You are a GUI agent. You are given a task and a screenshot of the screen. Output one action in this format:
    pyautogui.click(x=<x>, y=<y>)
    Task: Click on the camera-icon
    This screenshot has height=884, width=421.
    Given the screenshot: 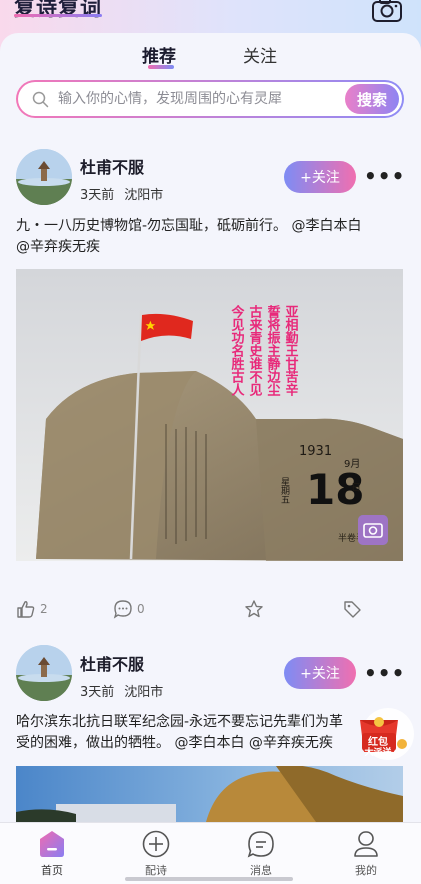 What is the action you would take?
    pyautogui.click(x=387, y=11)
    